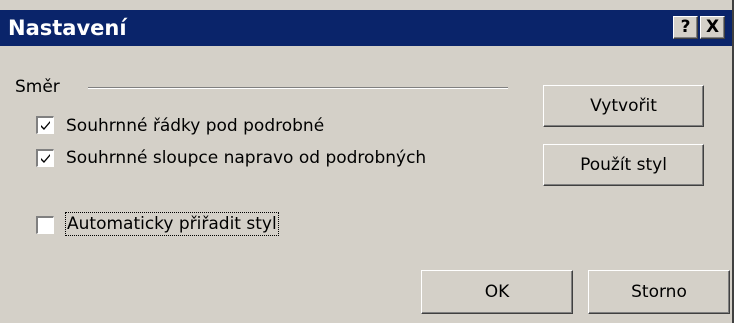 The image size is (742, 323). I want to click on ok-button-label: OK, so click(497, 292).